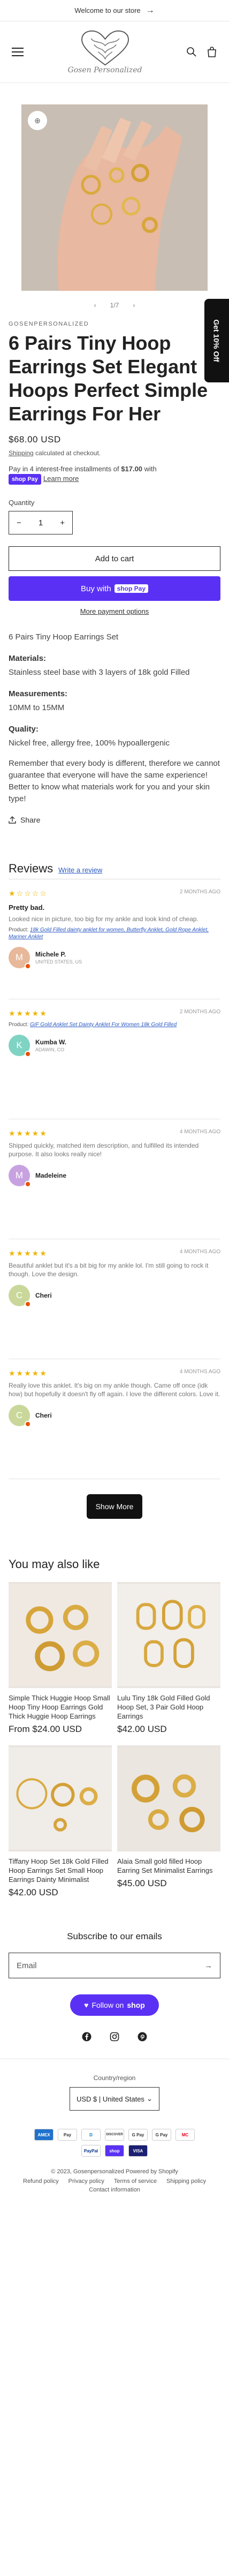 The width and height of the screenshot is (229, 2576). Describe the element at coordinates (131, 588) in the screenshot. I see `shop-pay-button-logo: shop Pay` at that location.